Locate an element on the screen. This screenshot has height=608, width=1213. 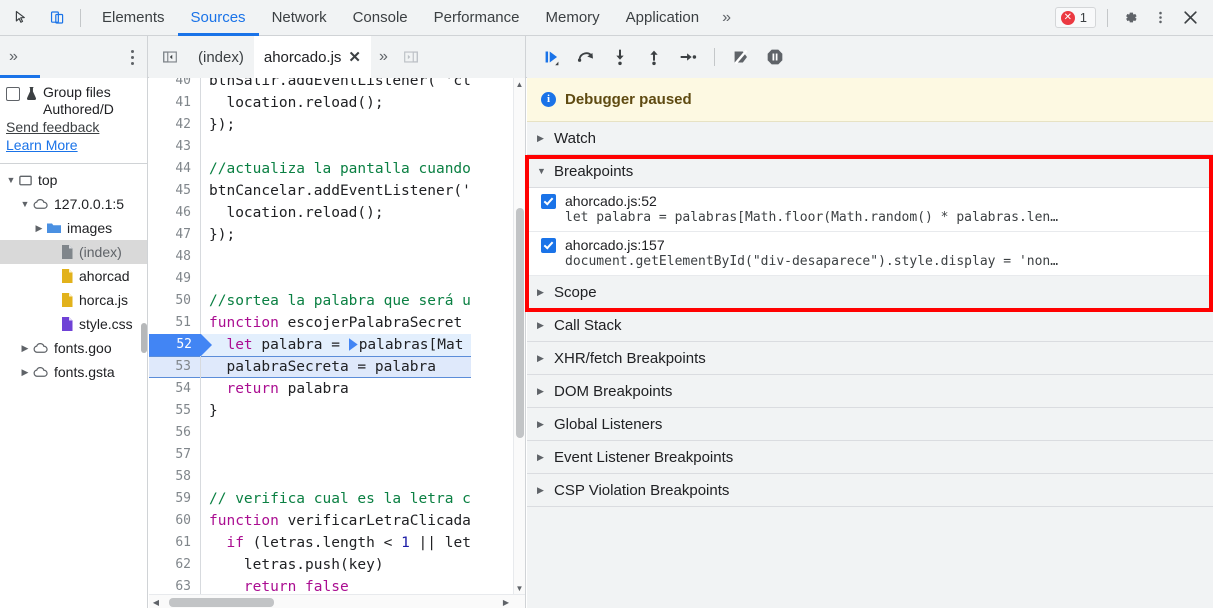
line-number-gutter: 43 is located at coordinates (175, 147).